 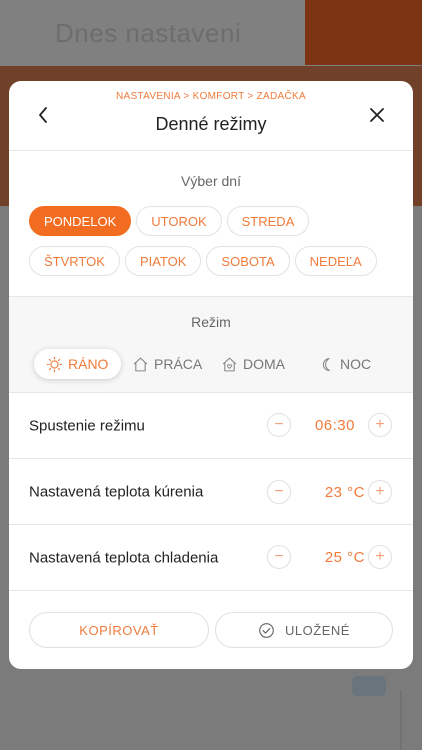 I want to click on cooling-temperature-decrement-button: −, so click(x=279, y=557).